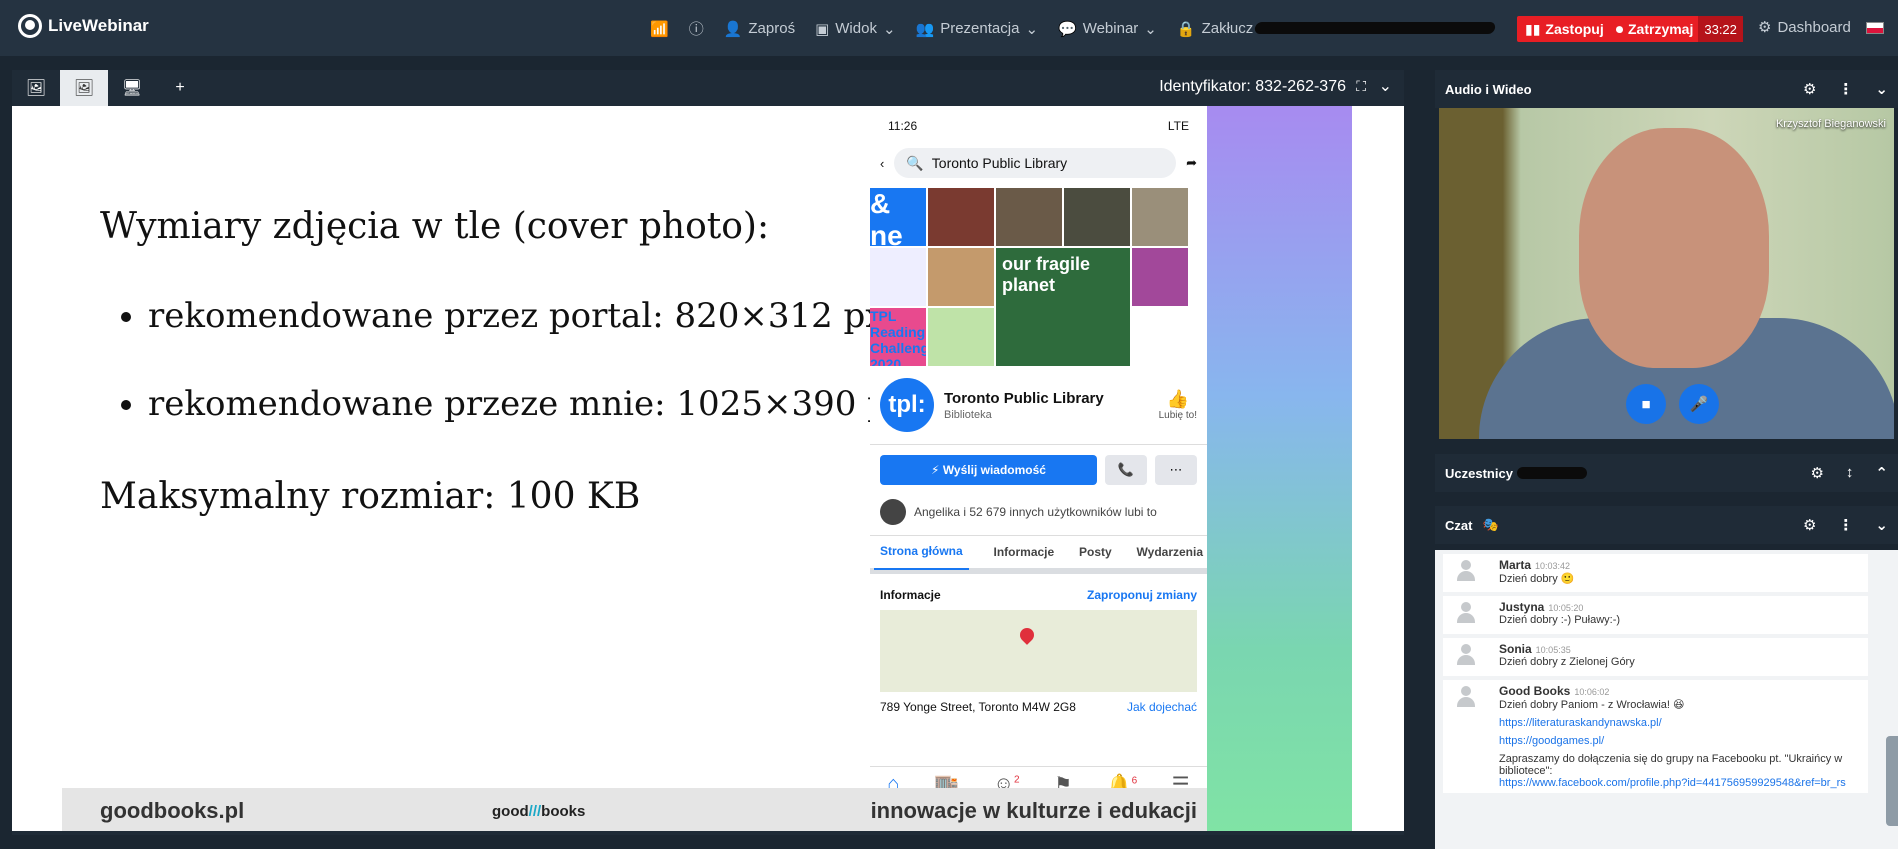  What do you see at coordinates (898, 217) in the screenshot?
I see `cover-tile: & ne` at bounding box center [898, 217].